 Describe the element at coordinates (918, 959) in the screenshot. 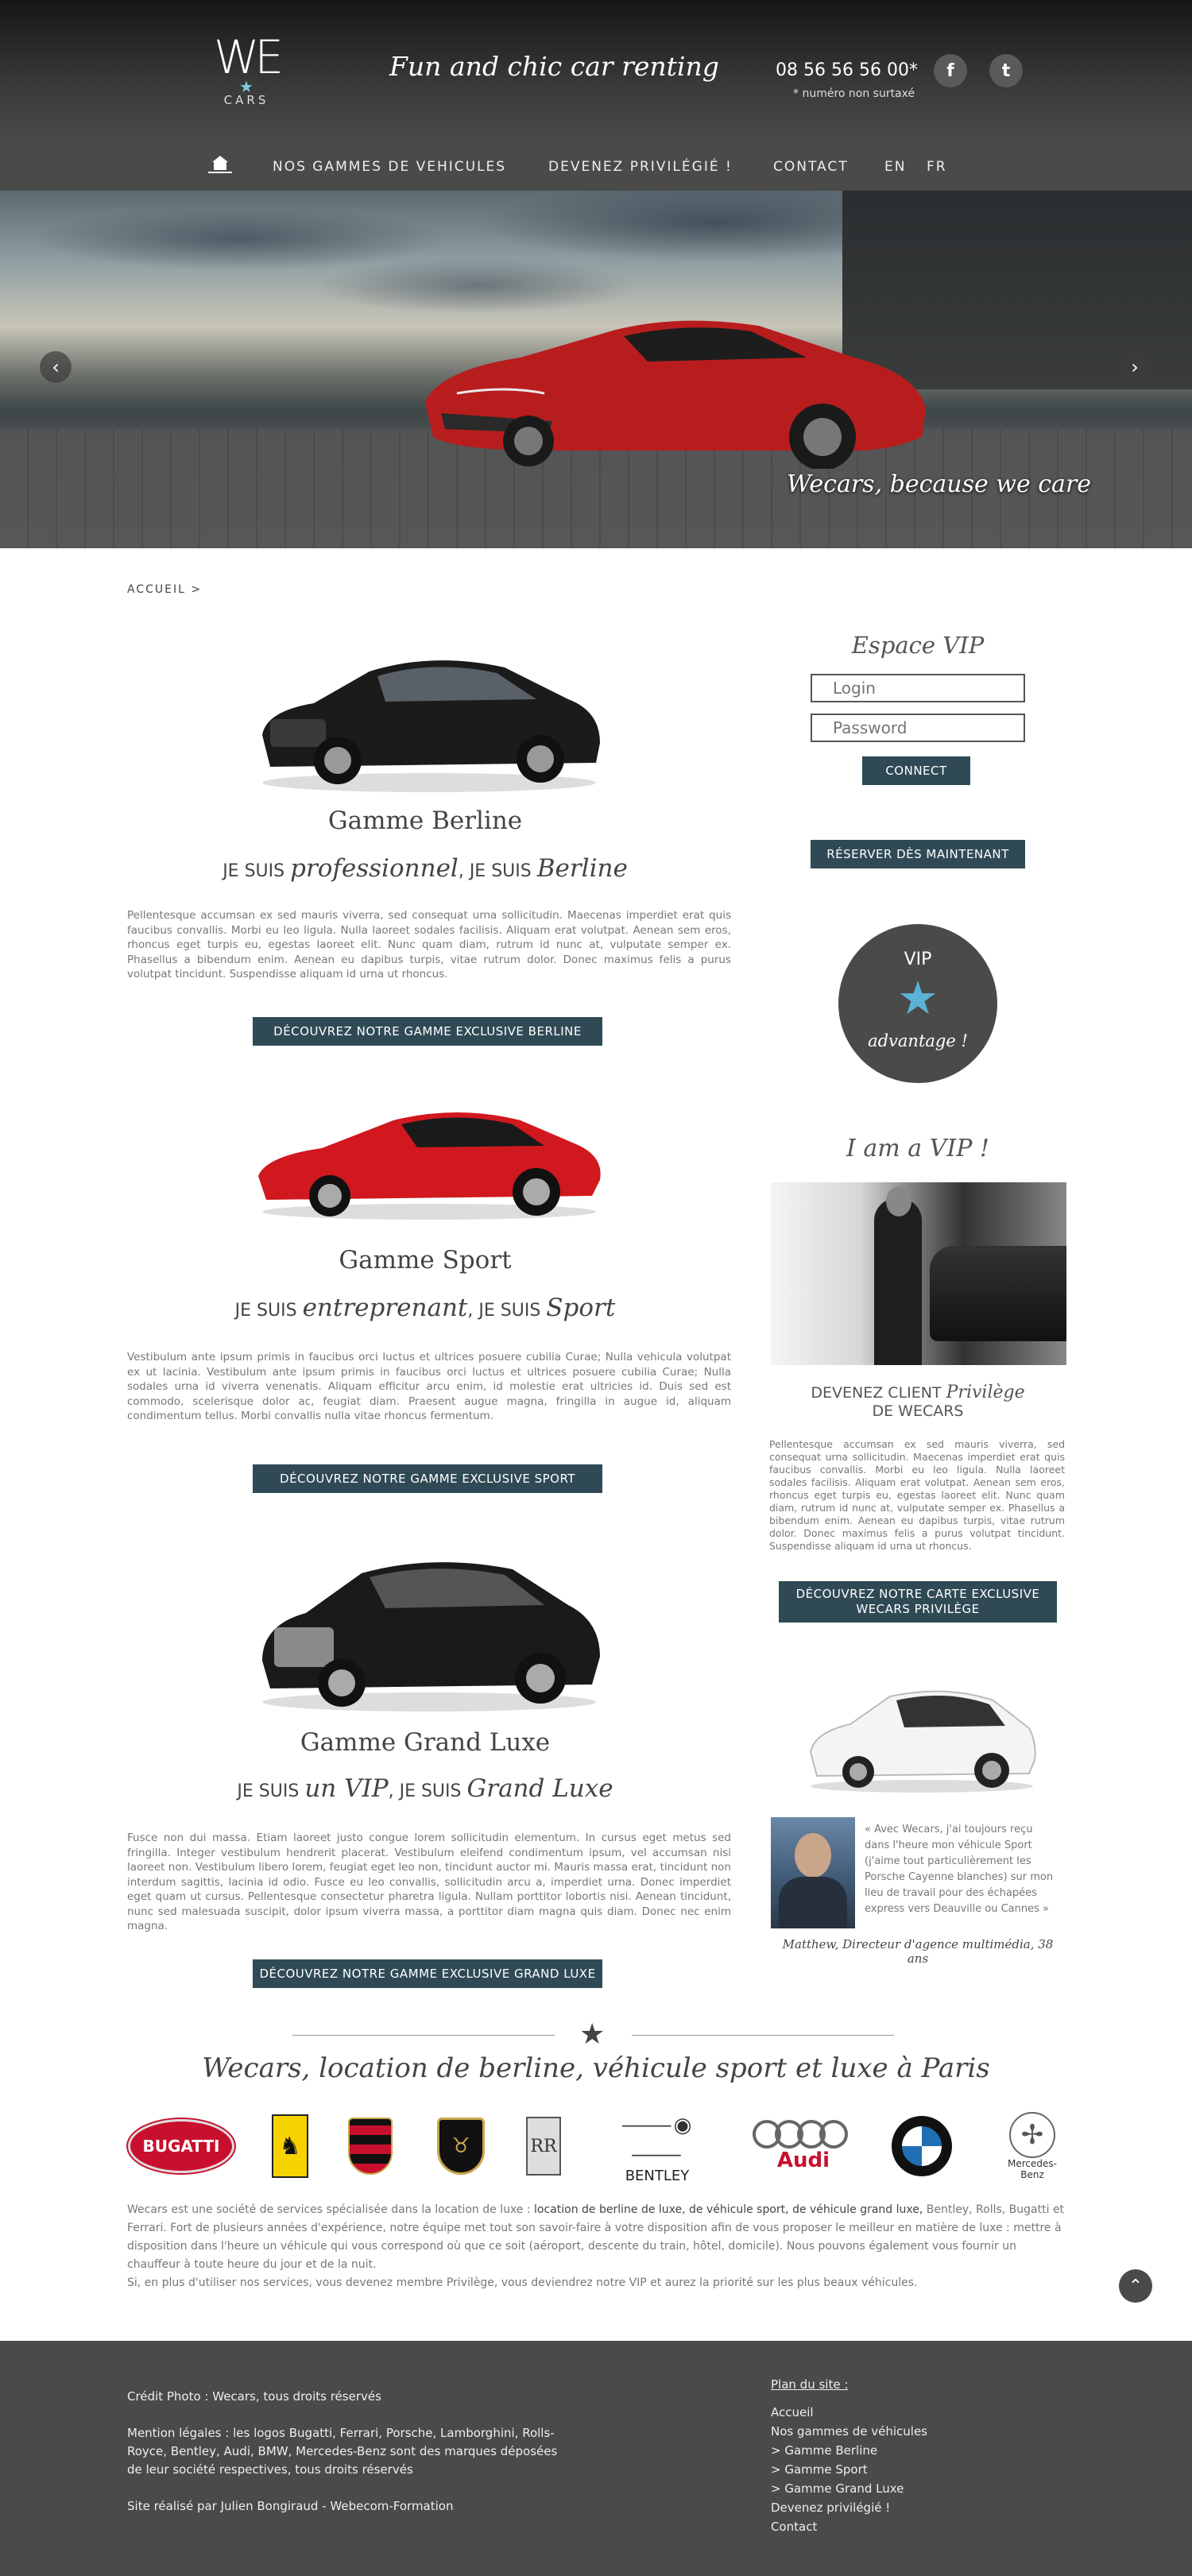

I see `badge-top: VIP` at that location.